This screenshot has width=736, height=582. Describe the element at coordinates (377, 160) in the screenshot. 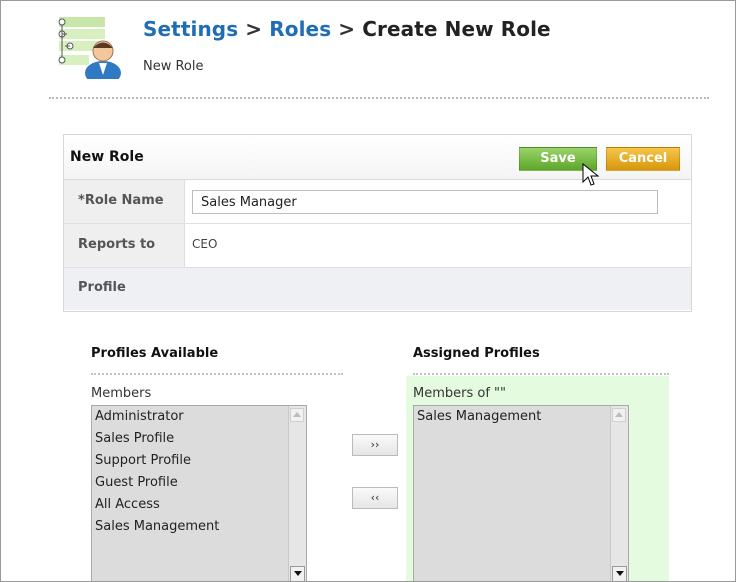

I see `panel-header: New Role Save Cancel` at that location.